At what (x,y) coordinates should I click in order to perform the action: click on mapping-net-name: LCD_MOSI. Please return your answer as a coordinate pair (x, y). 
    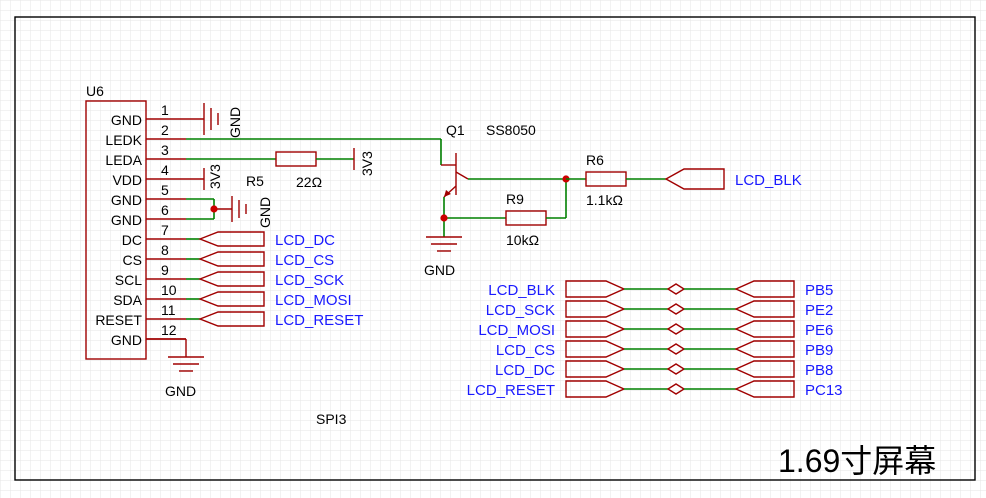
    Looking at the image, I should click on (516, 330).